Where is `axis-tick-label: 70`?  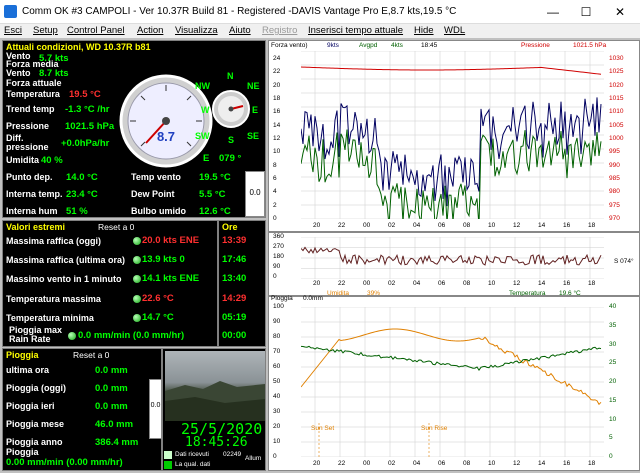
axis-tick-label: 70 is located at coordinates (277, 351).